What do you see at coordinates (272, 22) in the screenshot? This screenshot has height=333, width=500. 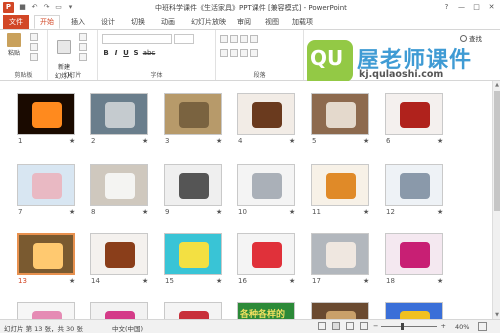 I see `tab-view: 视图` at bounding box center [272, 22].